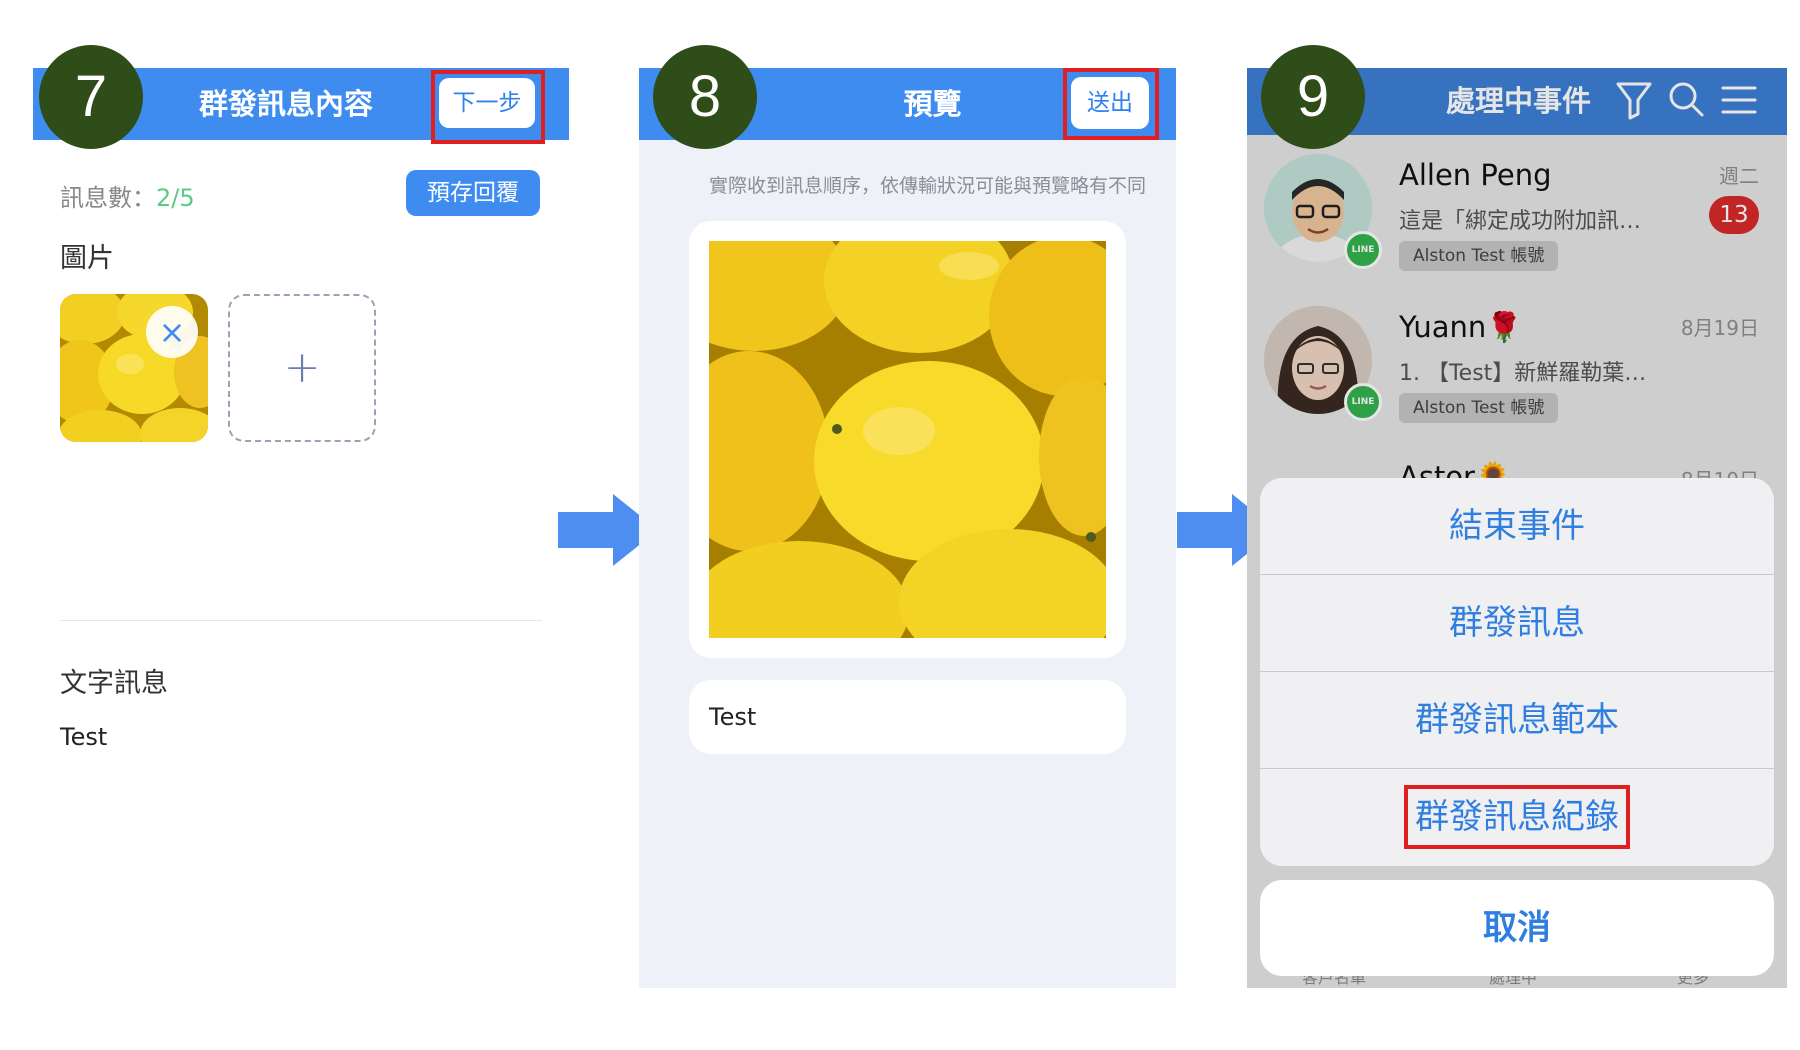 The height and width of the screenshot is (1050, 1800). I want to click on preview-image, so click(907, 439).